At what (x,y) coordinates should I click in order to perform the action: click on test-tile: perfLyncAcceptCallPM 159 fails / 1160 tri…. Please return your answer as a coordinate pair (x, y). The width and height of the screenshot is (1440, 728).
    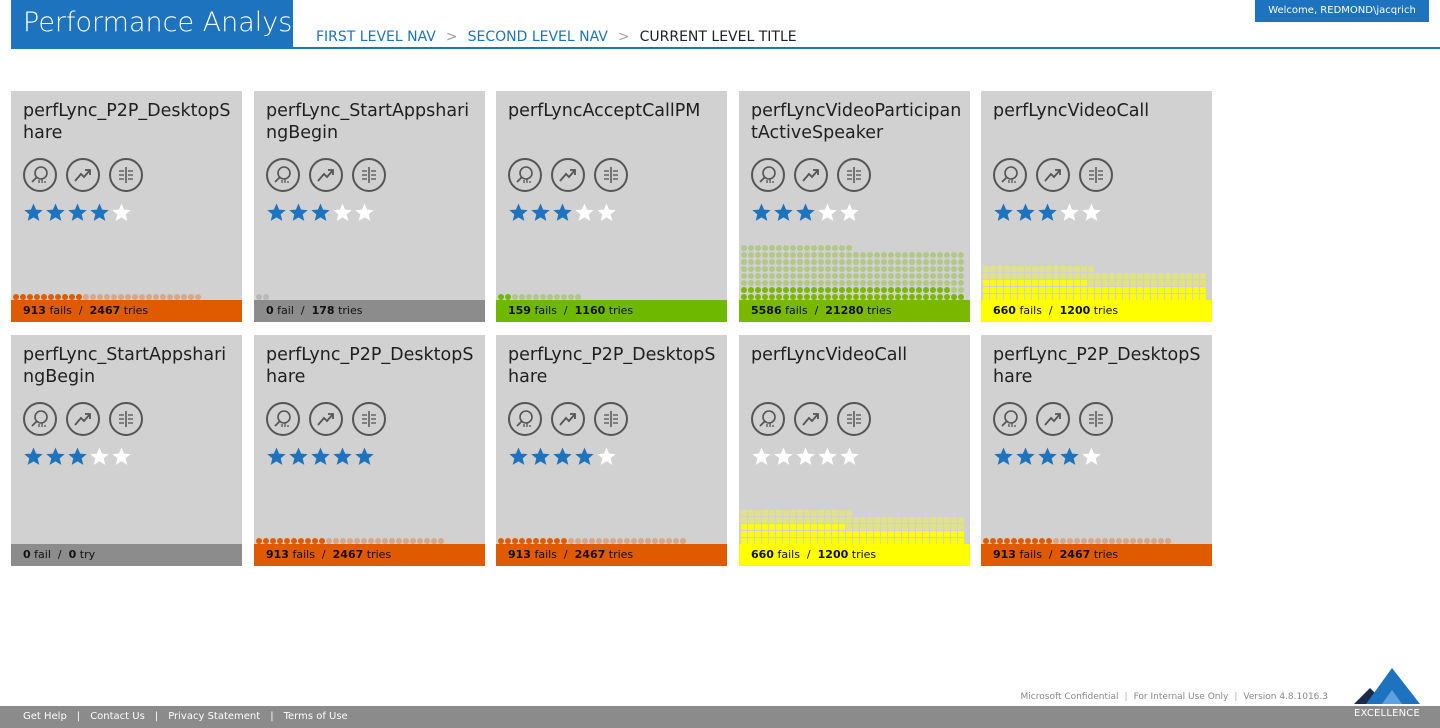
    Looking at the image, I should click on (611, 206).